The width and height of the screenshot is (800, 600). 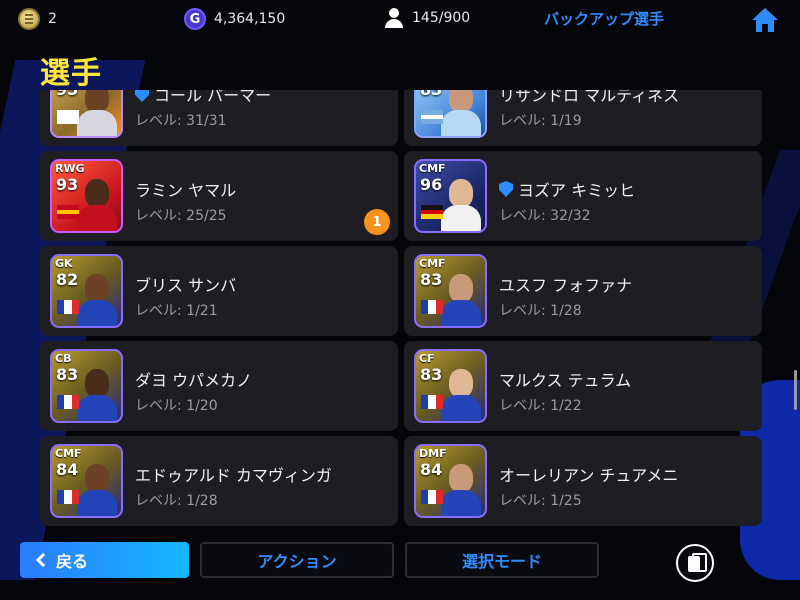 I want to click on player-rating: 82, so click(x=67, y=279).